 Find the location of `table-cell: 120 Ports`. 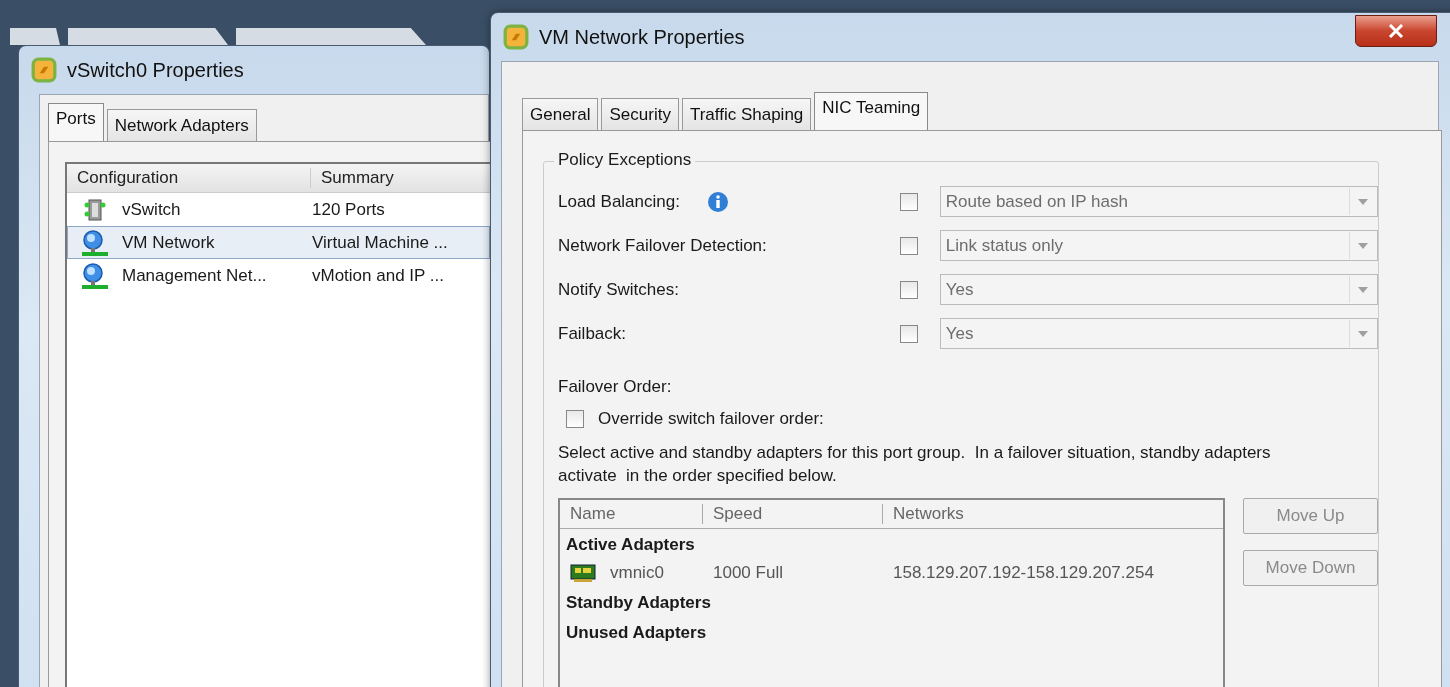

table-cell: 120 Ports is located at coordinates (348, 209).